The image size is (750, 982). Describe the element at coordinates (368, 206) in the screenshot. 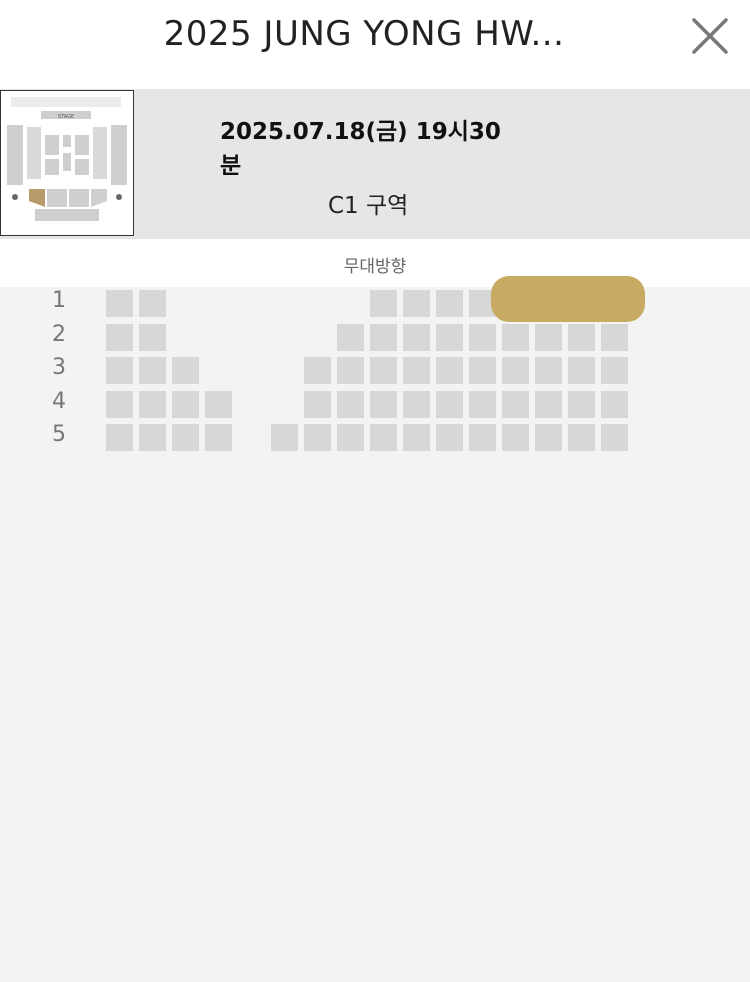

I see `zone-label: C1 구역` at that location.